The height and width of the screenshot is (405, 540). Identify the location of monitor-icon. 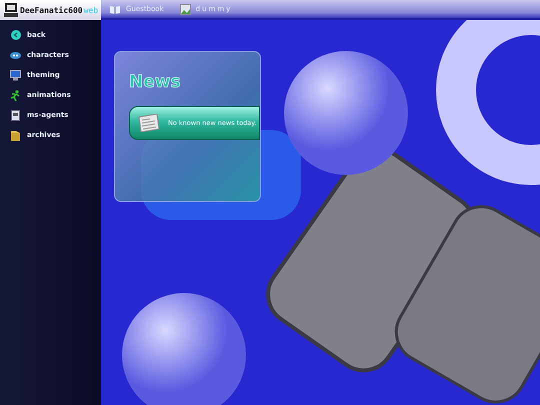
(15, 75).